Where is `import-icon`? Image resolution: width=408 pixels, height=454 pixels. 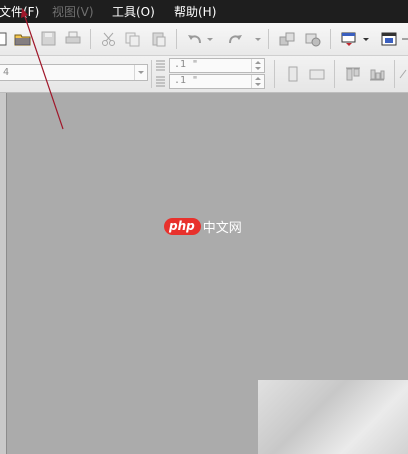 import-icon is located at coordinates (287, 39).